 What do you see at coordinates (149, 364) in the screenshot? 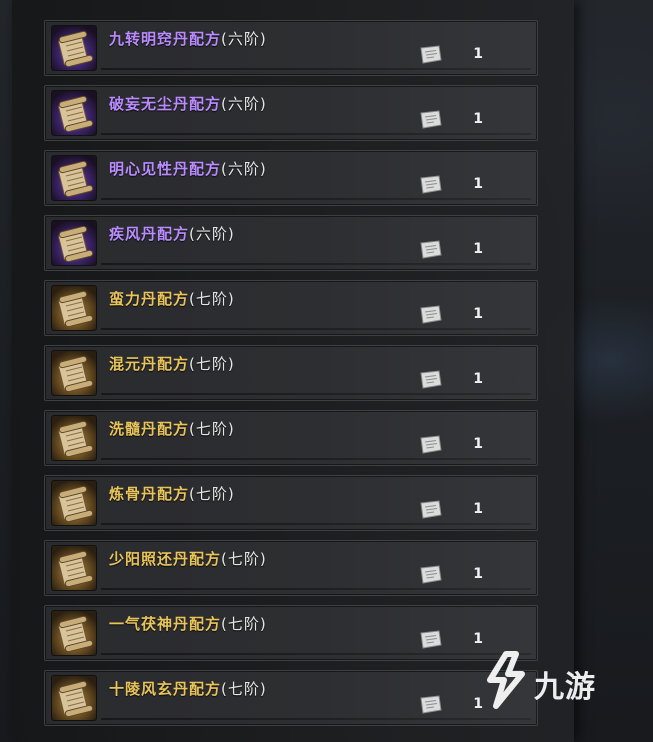
I see `item-name-text: 混元丹配方` at bounding box center [149, 364].